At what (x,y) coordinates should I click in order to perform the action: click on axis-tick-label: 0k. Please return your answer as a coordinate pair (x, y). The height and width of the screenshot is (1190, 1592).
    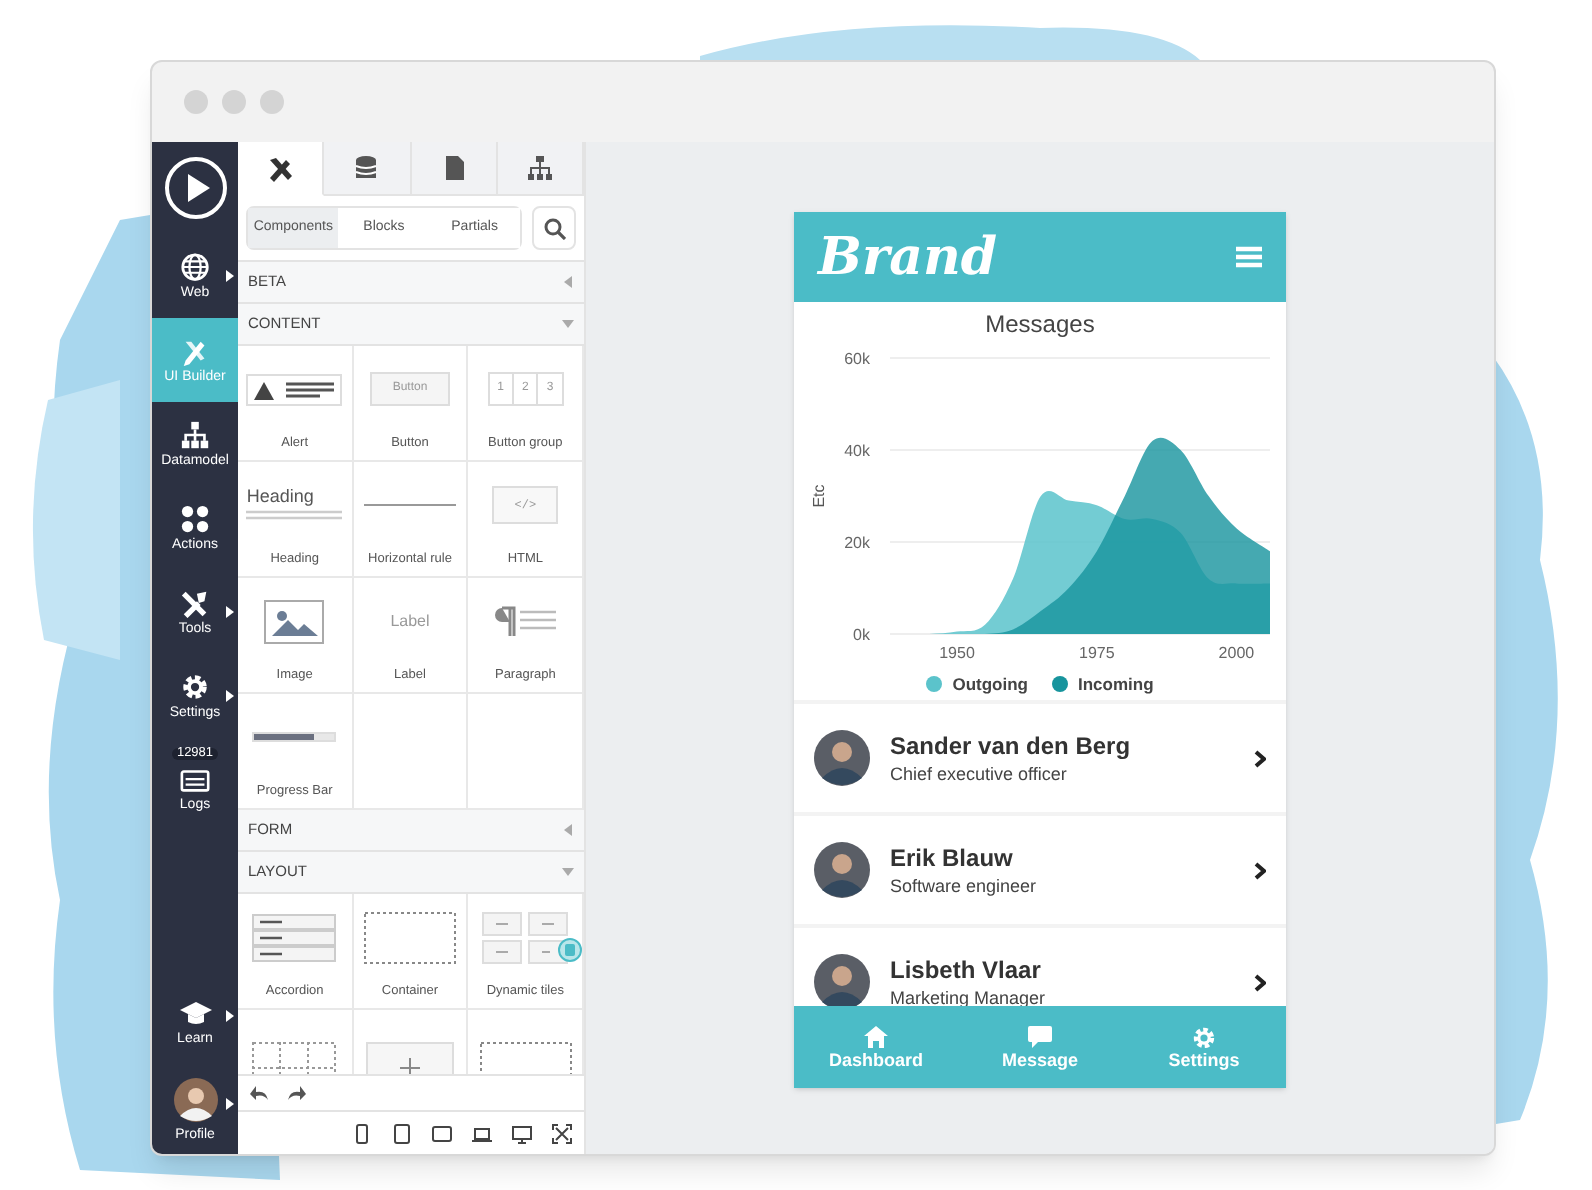
    Looking at the image, I should click on (861, 635).